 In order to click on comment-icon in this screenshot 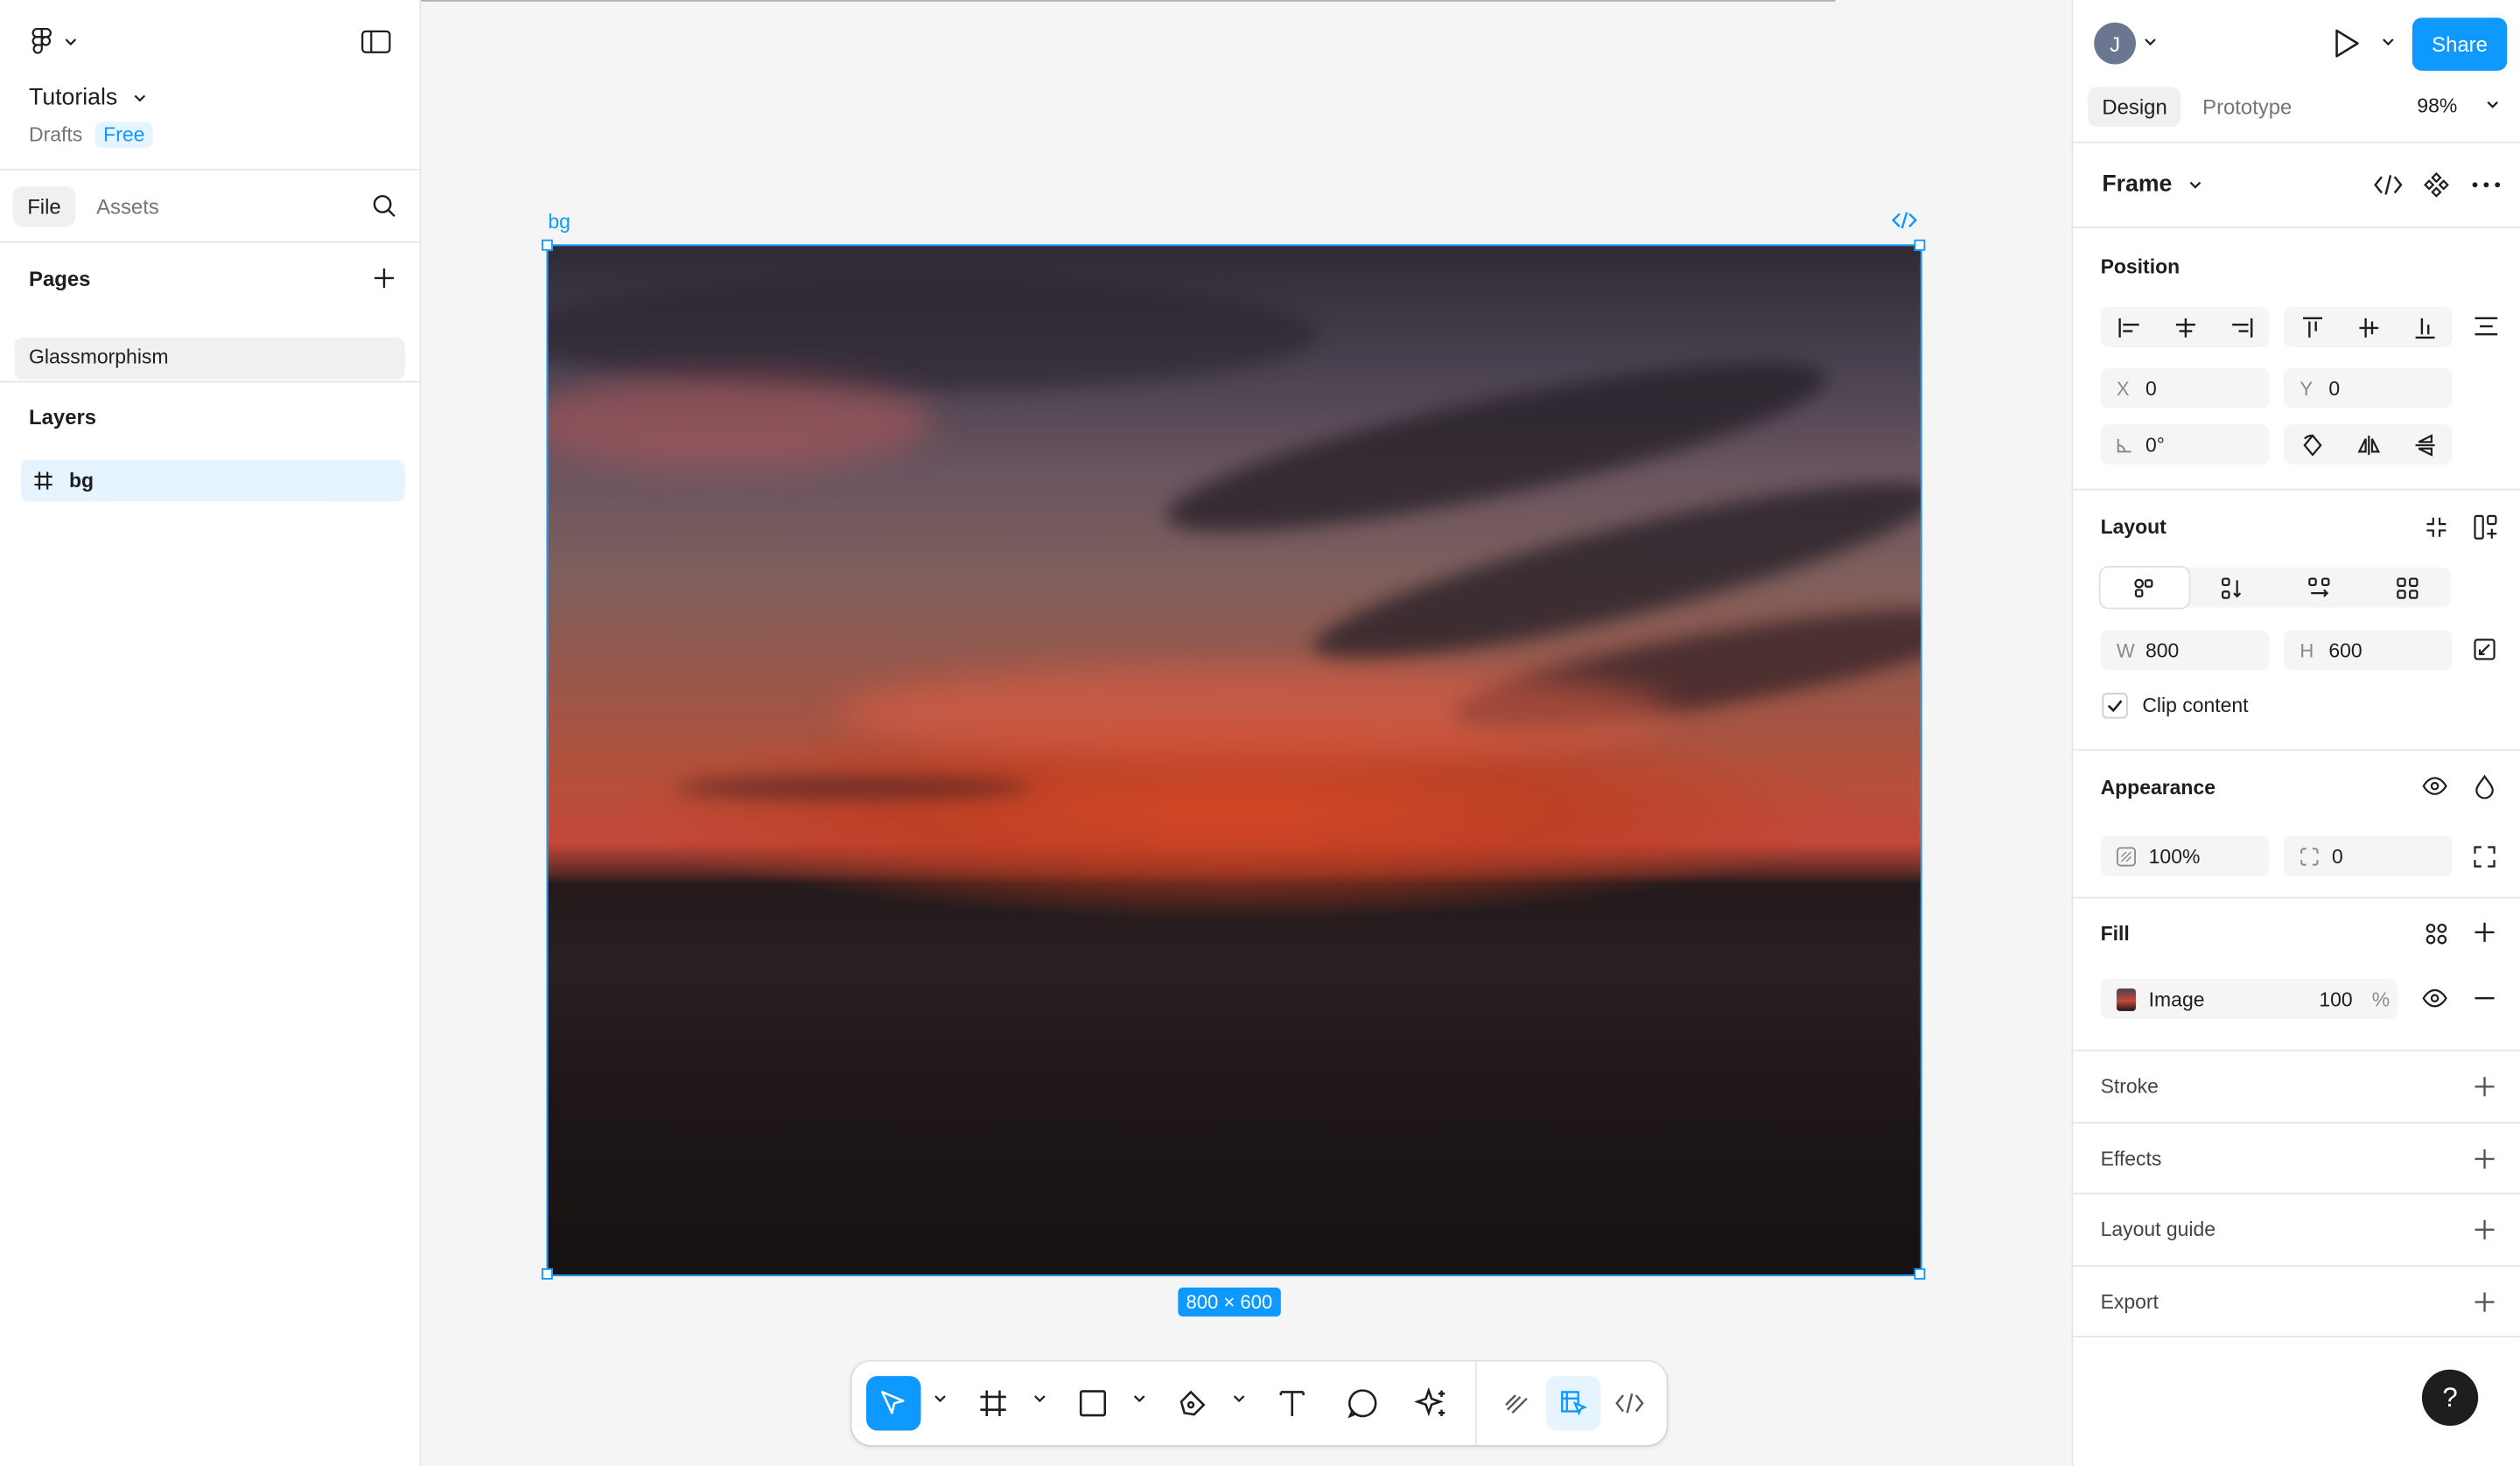, I will do `click(1363, 1404)`.